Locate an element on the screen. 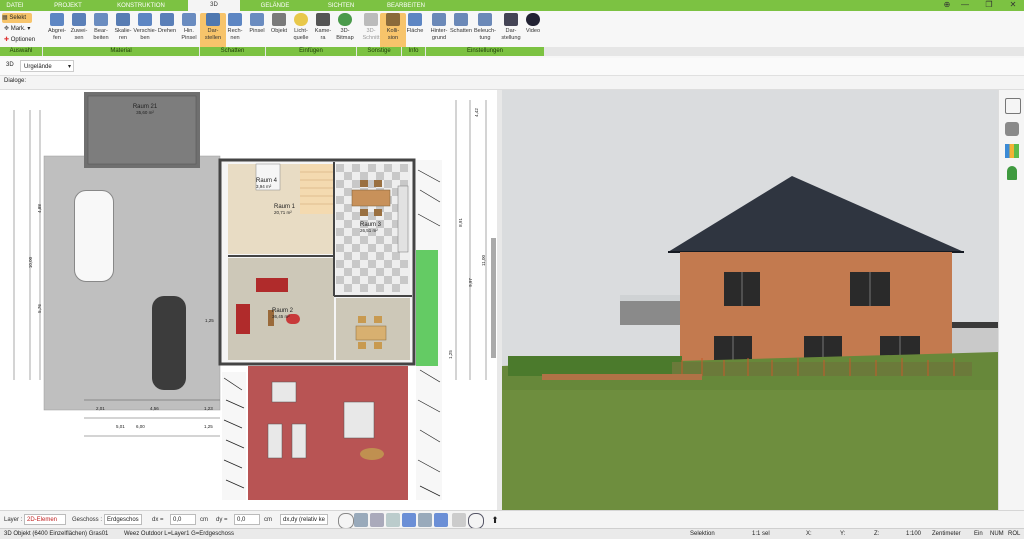 The image size is (1024, 539). video-button: Video is located at coordinates (533, 32).